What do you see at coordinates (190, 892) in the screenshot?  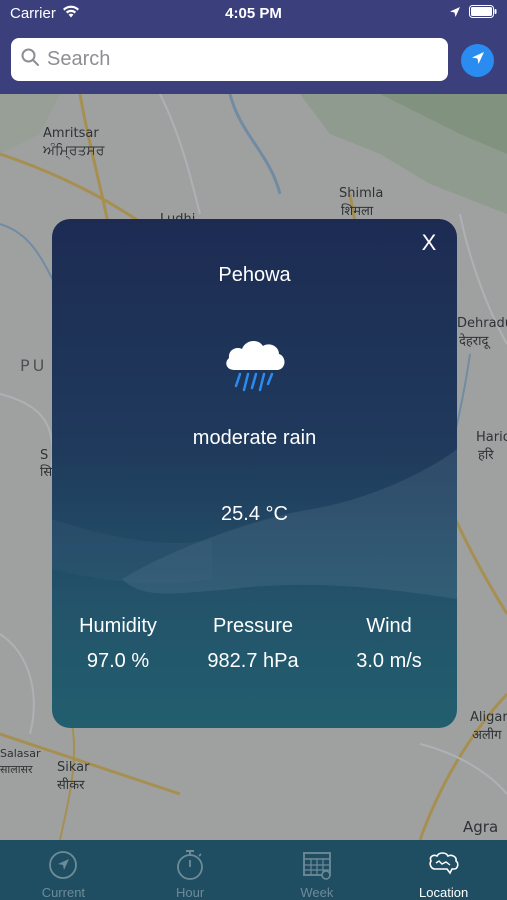 I see `tab-hour-label: Hour` at bounding box center [190, 892].